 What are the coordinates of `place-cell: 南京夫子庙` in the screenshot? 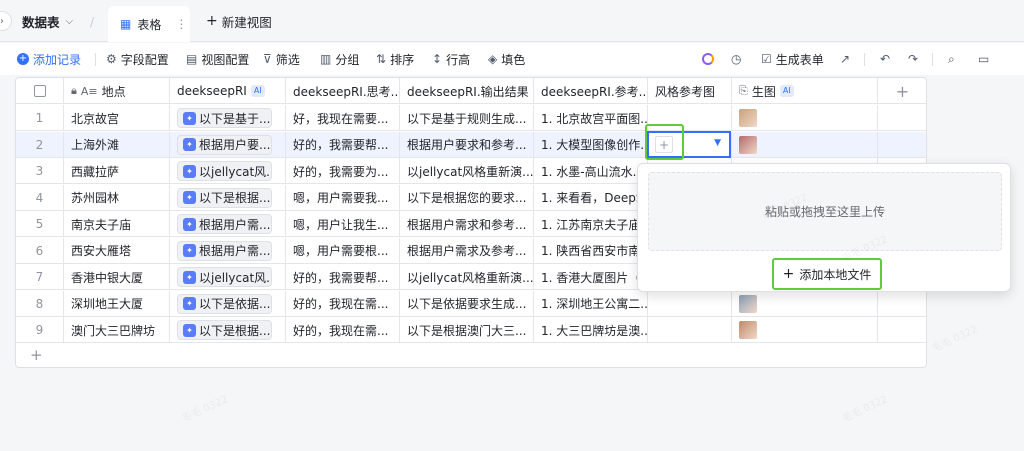 It's located at (117, 224).